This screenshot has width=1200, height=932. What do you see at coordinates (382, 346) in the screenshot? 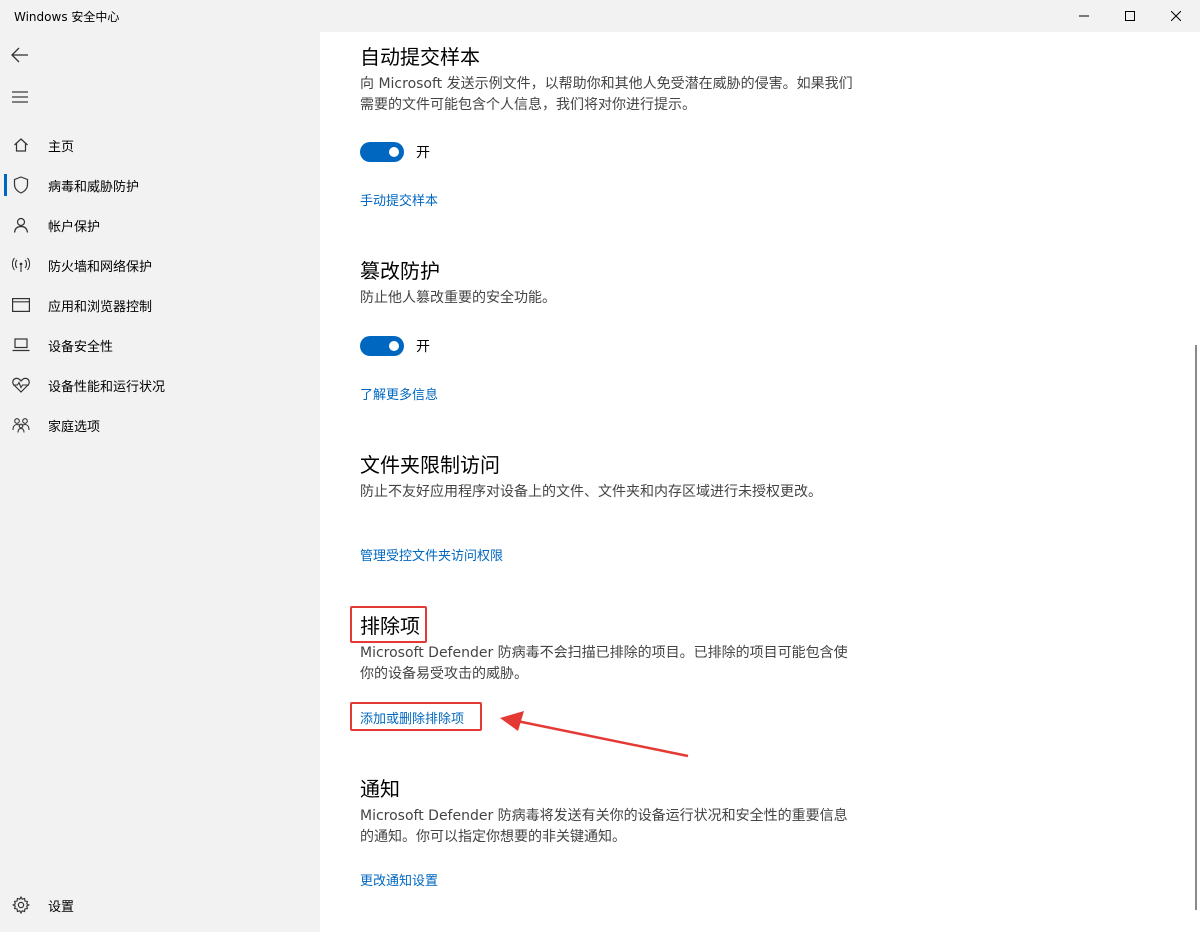
I see `tamper-protection-toggle` at bounding box center [382, 346].